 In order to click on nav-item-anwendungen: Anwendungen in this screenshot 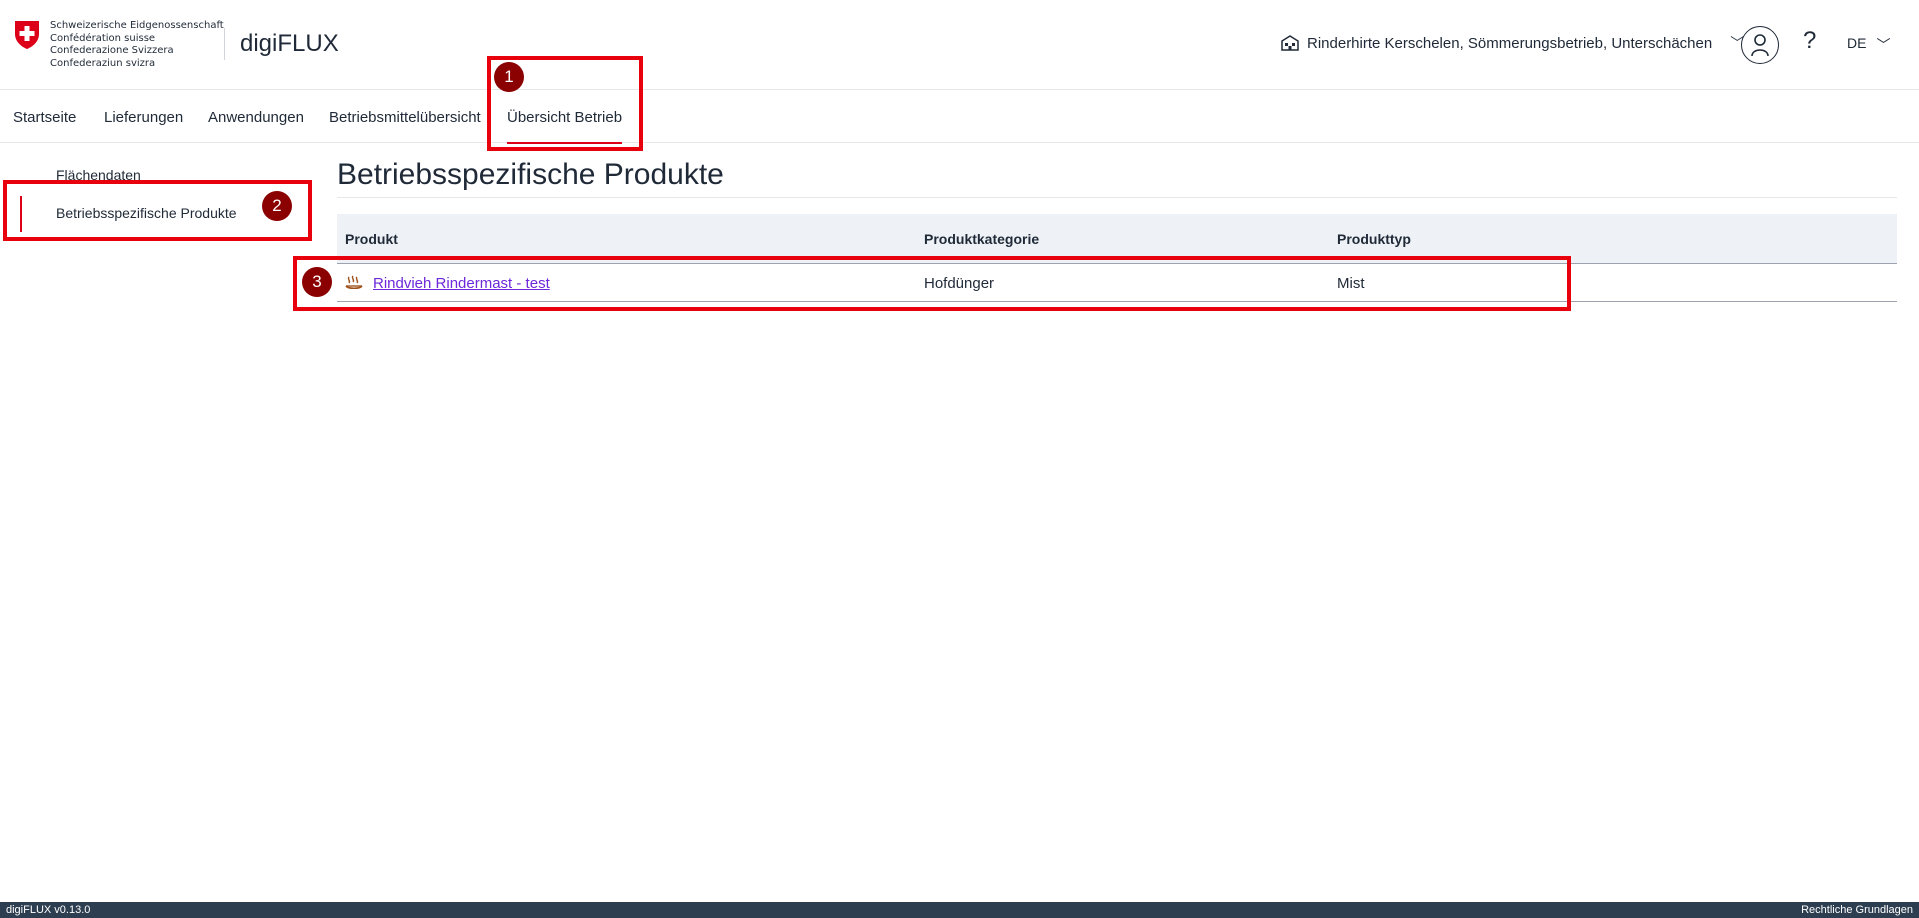, I will do `click(256, 117)`.